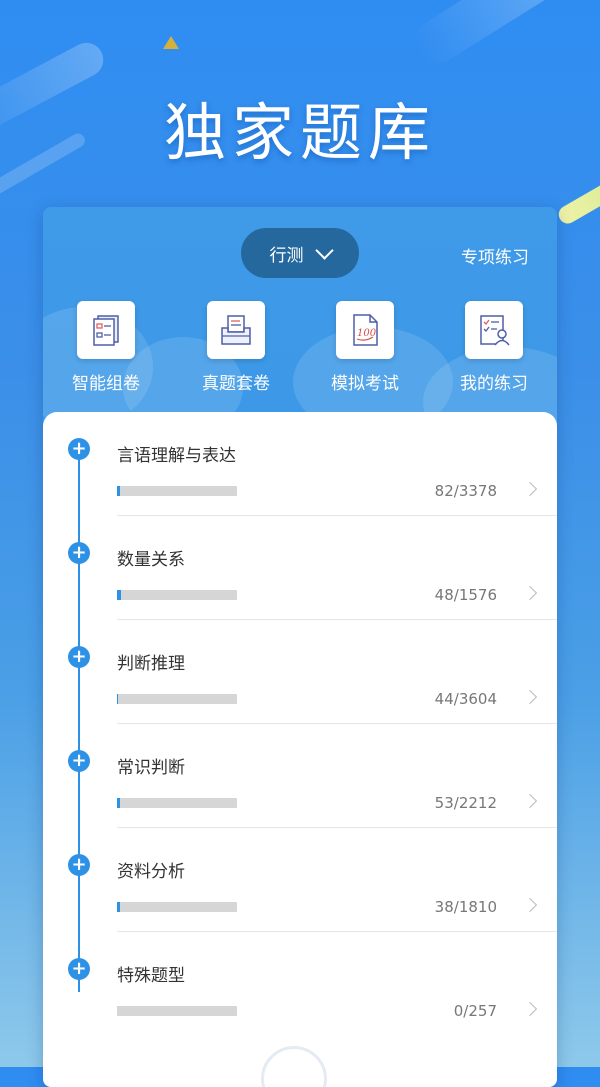 The image size is (600, 1087). I want to click on svg-text: 100, so click(367, 333).